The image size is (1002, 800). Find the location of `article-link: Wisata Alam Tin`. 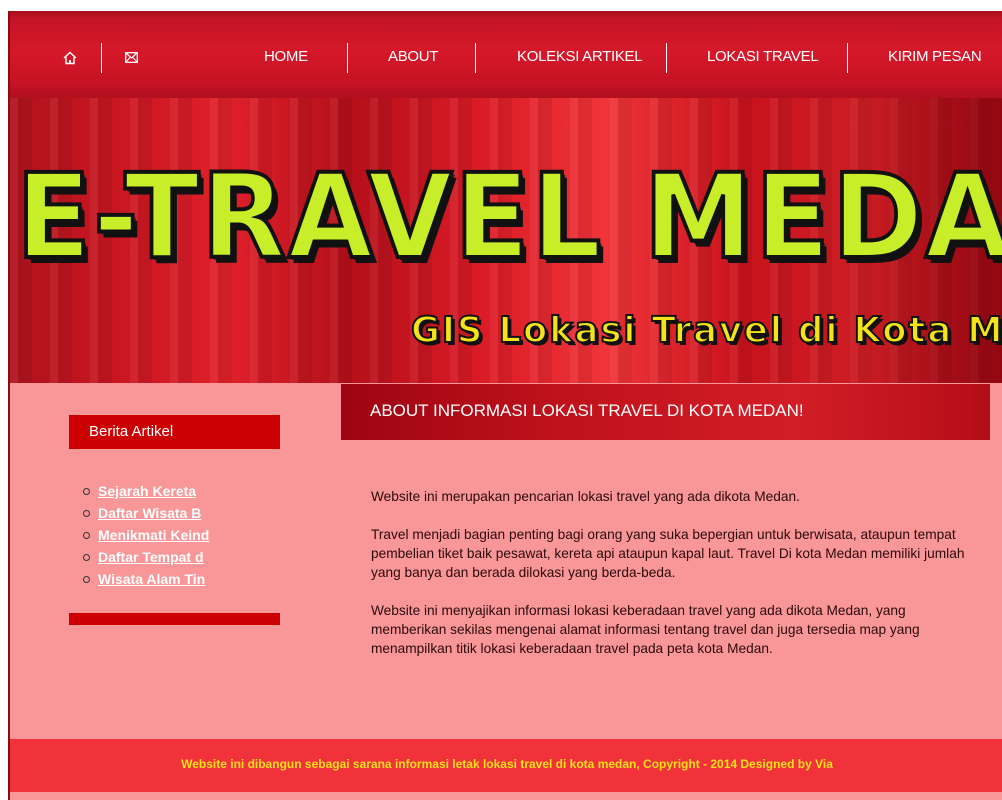

article-link: Wisata Alam Tin is located at coordinates (151, 579).